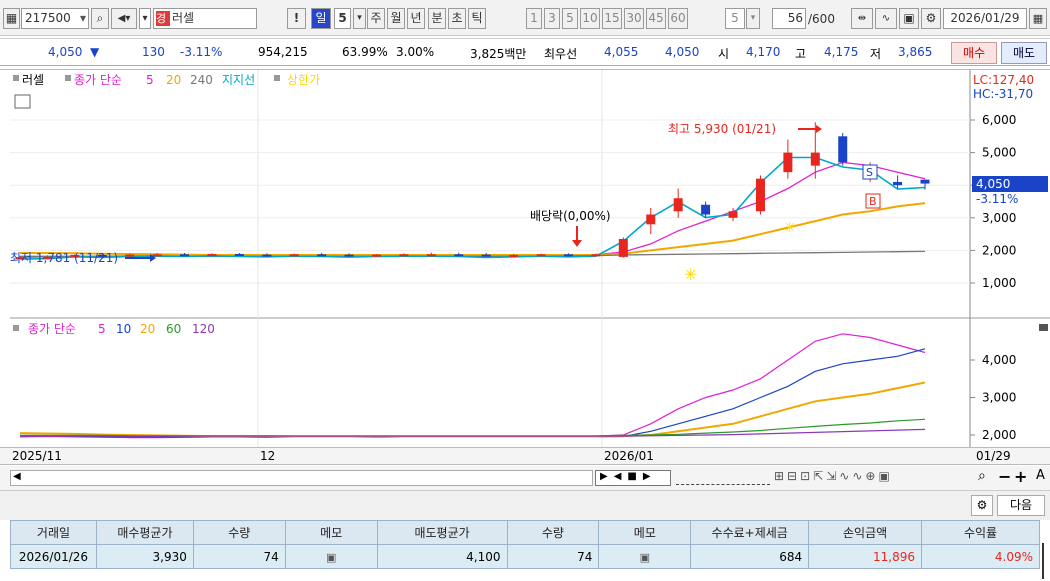 This screenshot has width=1050, height=581. I want to click on period-n-value: 5, so click(342, 18).